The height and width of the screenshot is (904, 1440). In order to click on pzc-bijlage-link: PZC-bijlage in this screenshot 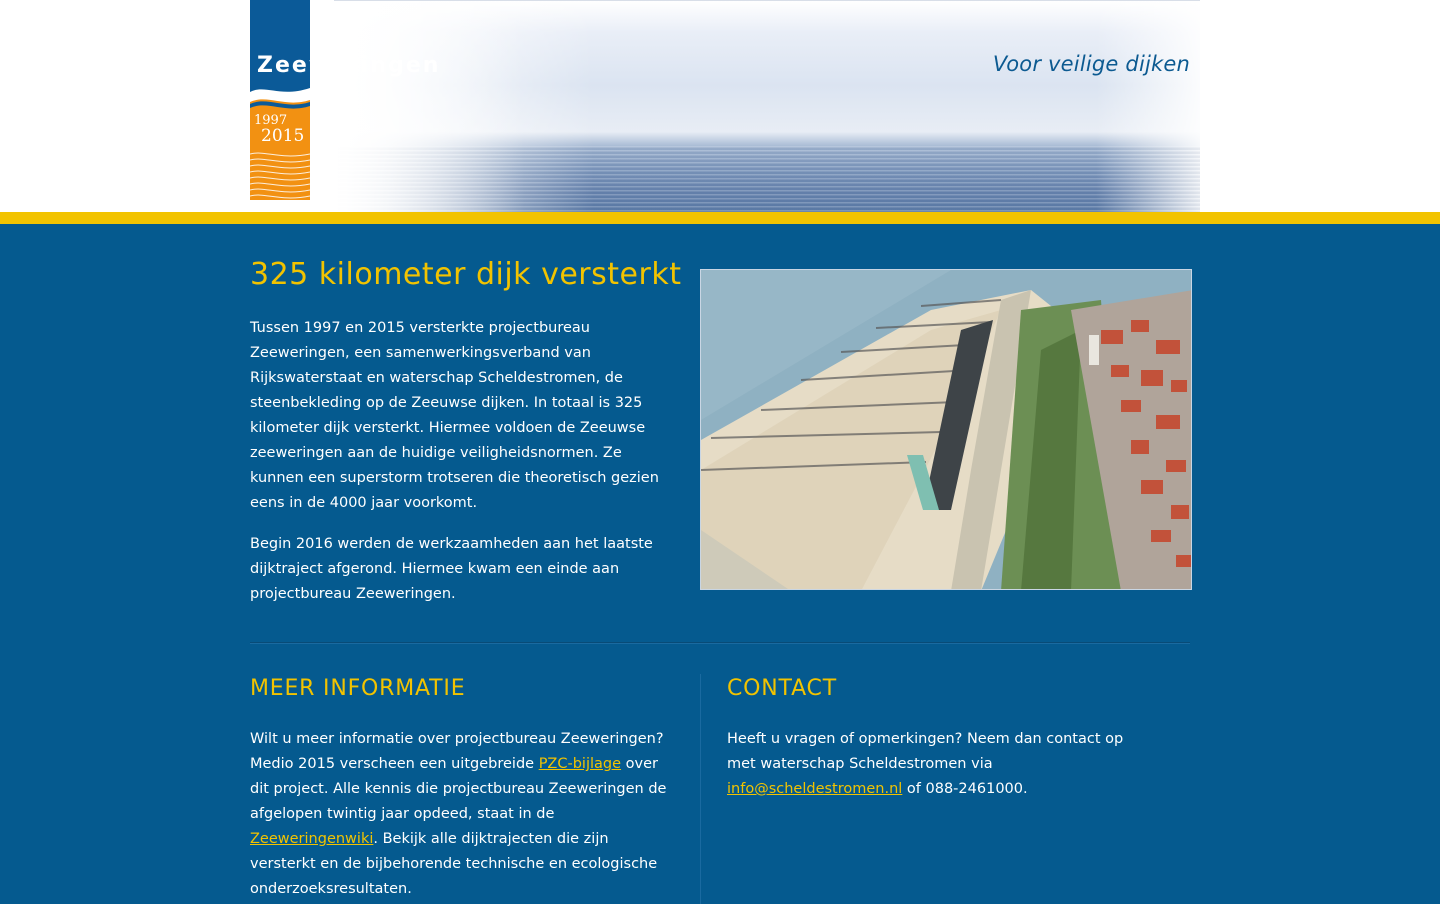, I will do `click(580, 764)`.